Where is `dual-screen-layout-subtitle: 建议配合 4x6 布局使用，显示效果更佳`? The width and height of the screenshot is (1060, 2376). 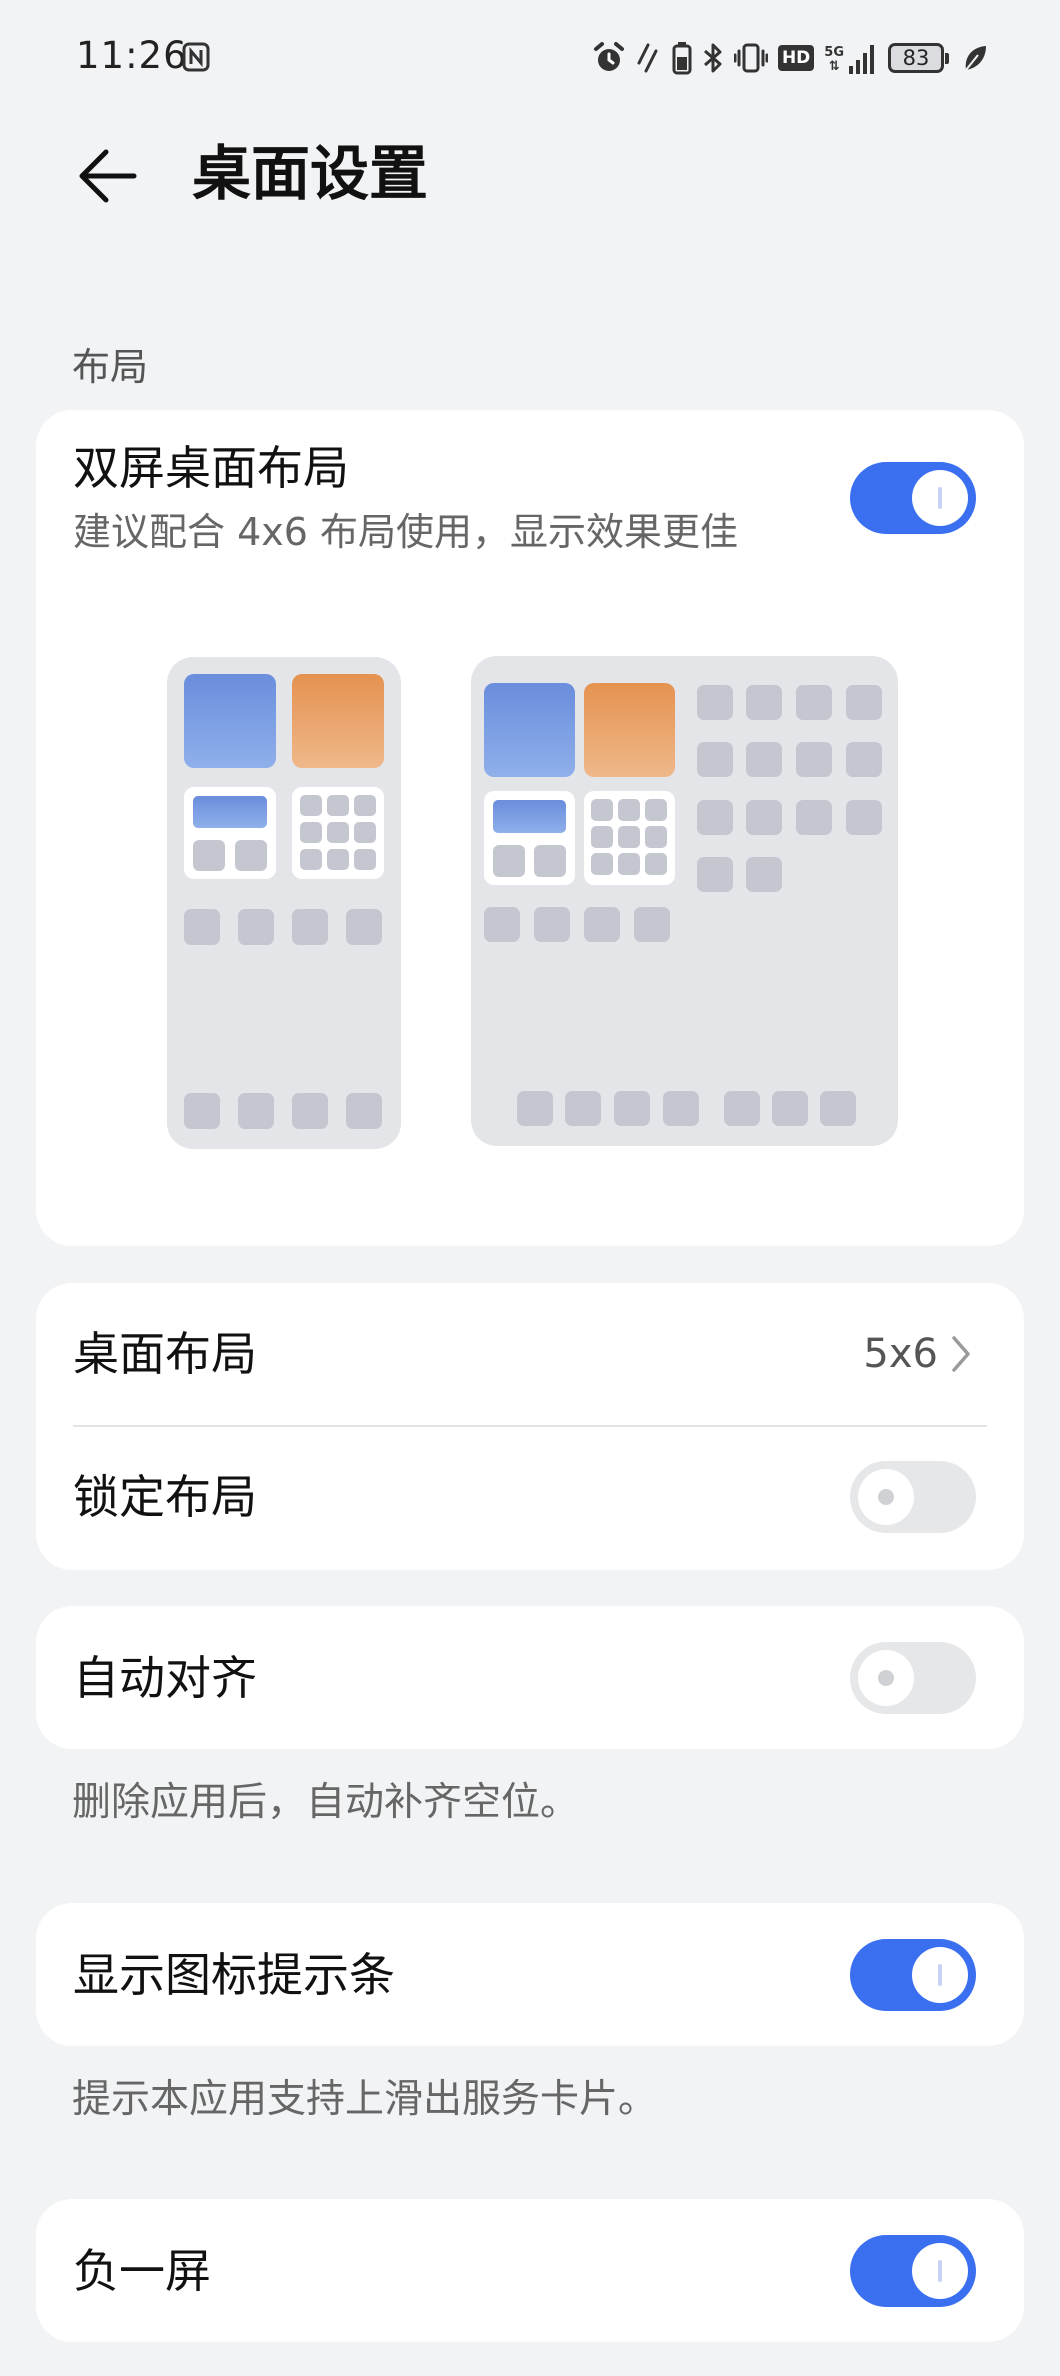 dual-screen-layout-subtitle: 建议配合 4x6 布局使用，显示效果更佳 is located at coordinates (406, 532).